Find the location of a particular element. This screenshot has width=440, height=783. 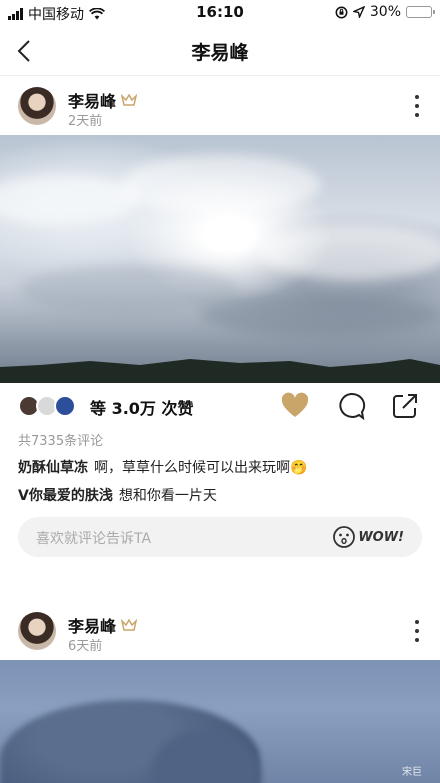

comment-text: 想和你看一片天 is located at coordinates (167, 496).